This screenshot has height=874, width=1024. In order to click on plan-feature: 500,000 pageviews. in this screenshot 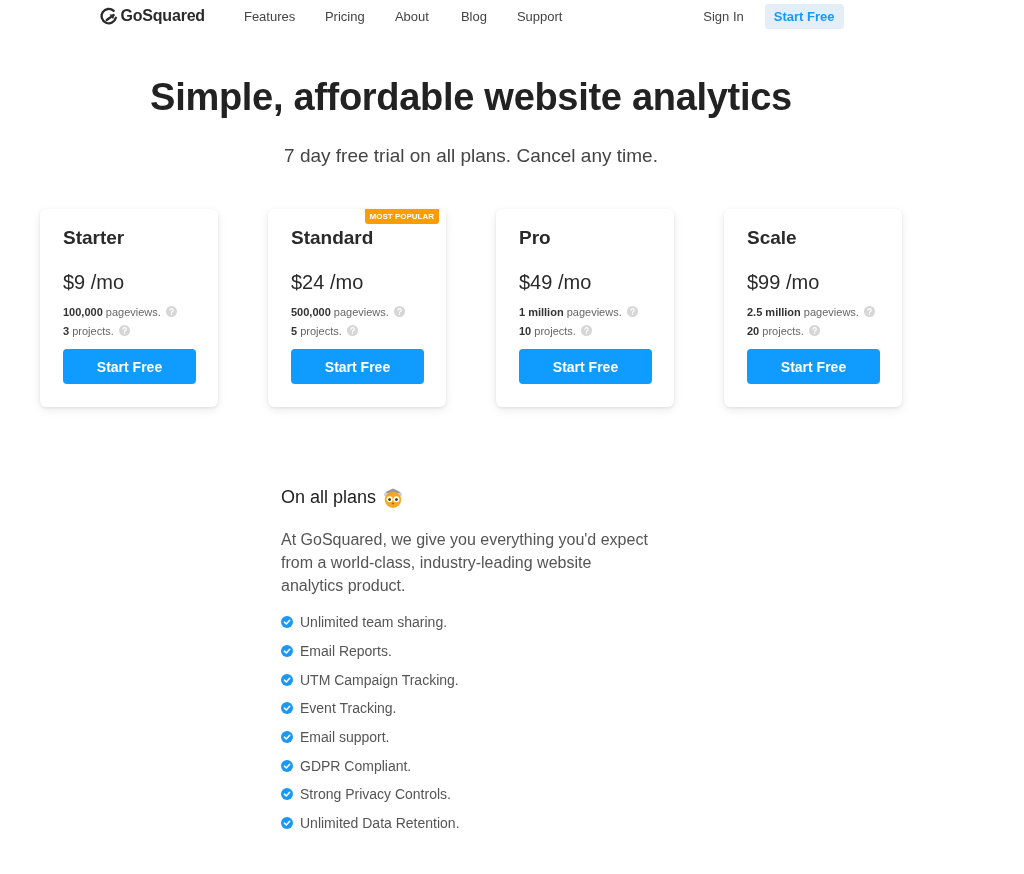, I will do `click(340, 311)`.